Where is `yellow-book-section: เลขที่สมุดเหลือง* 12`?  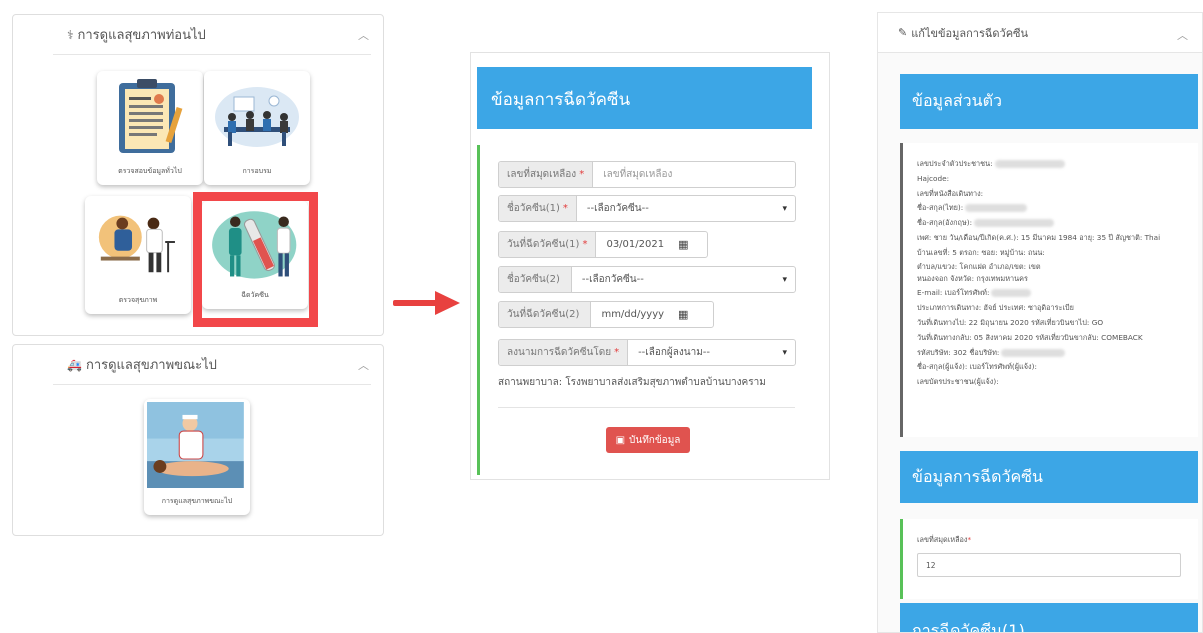
yellow-book-section: เลขที่สมุดเหลือง* 12 is located at coordinates (1049, 559).